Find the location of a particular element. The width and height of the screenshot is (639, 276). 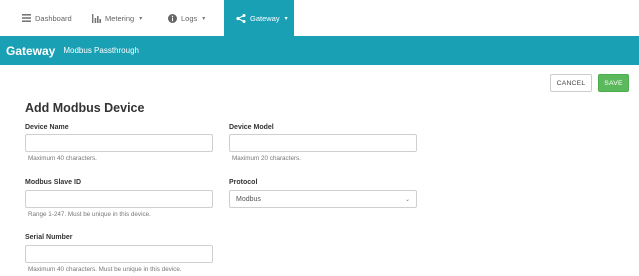

info-icon is located at coordinates (172, 18).